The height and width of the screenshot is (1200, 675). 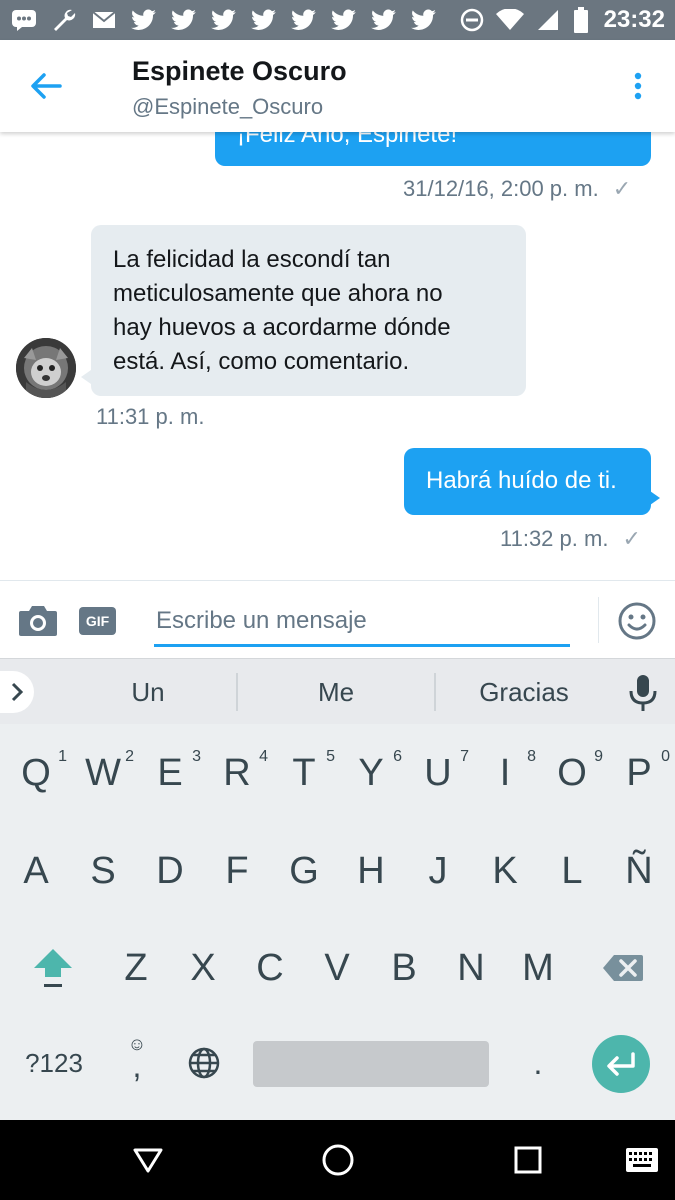 I want to click on backspace-key, so click(x=623, y=968).